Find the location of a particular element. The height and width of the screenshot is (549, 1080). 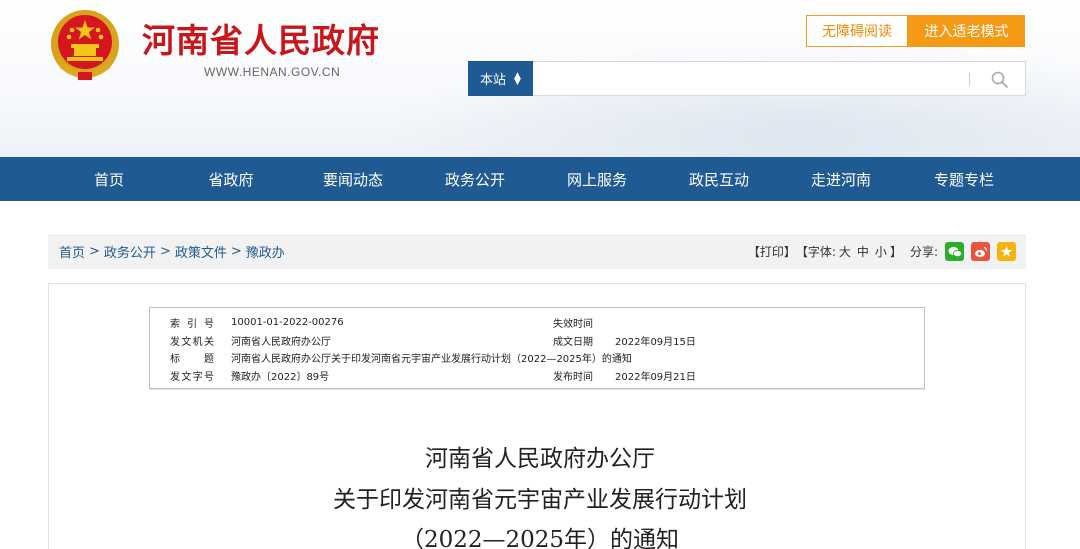

search-icon is located at coordinates (1000, 80).